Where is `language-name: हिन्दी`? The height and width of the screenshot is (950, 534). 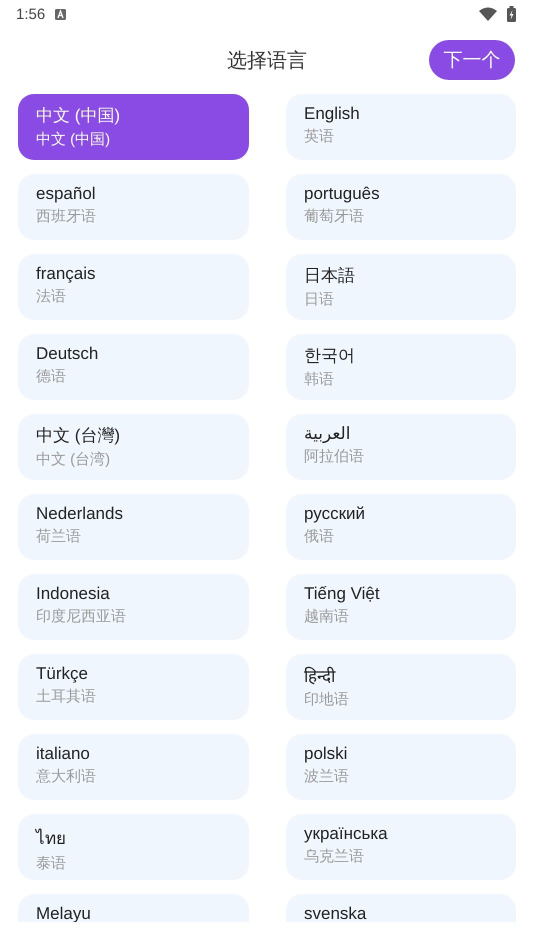 language-name: हिन्दी is located at coordinates (320, 676).